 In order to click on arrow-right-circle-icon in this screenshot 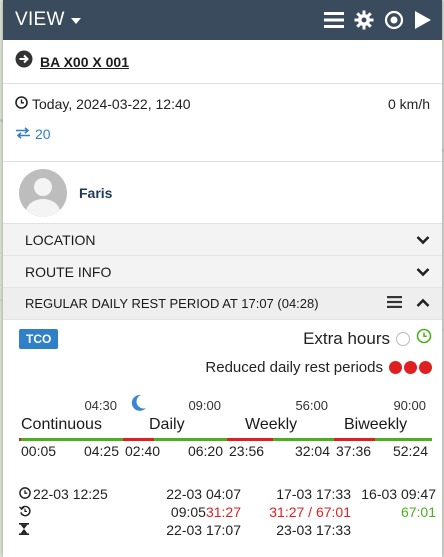, I will do `click(24, 61)`.